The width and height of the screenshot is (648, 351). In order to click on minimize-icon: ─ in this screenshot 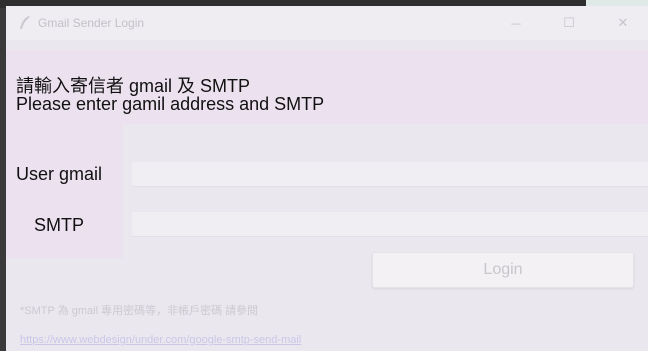, I will do `click(516, 23)`.